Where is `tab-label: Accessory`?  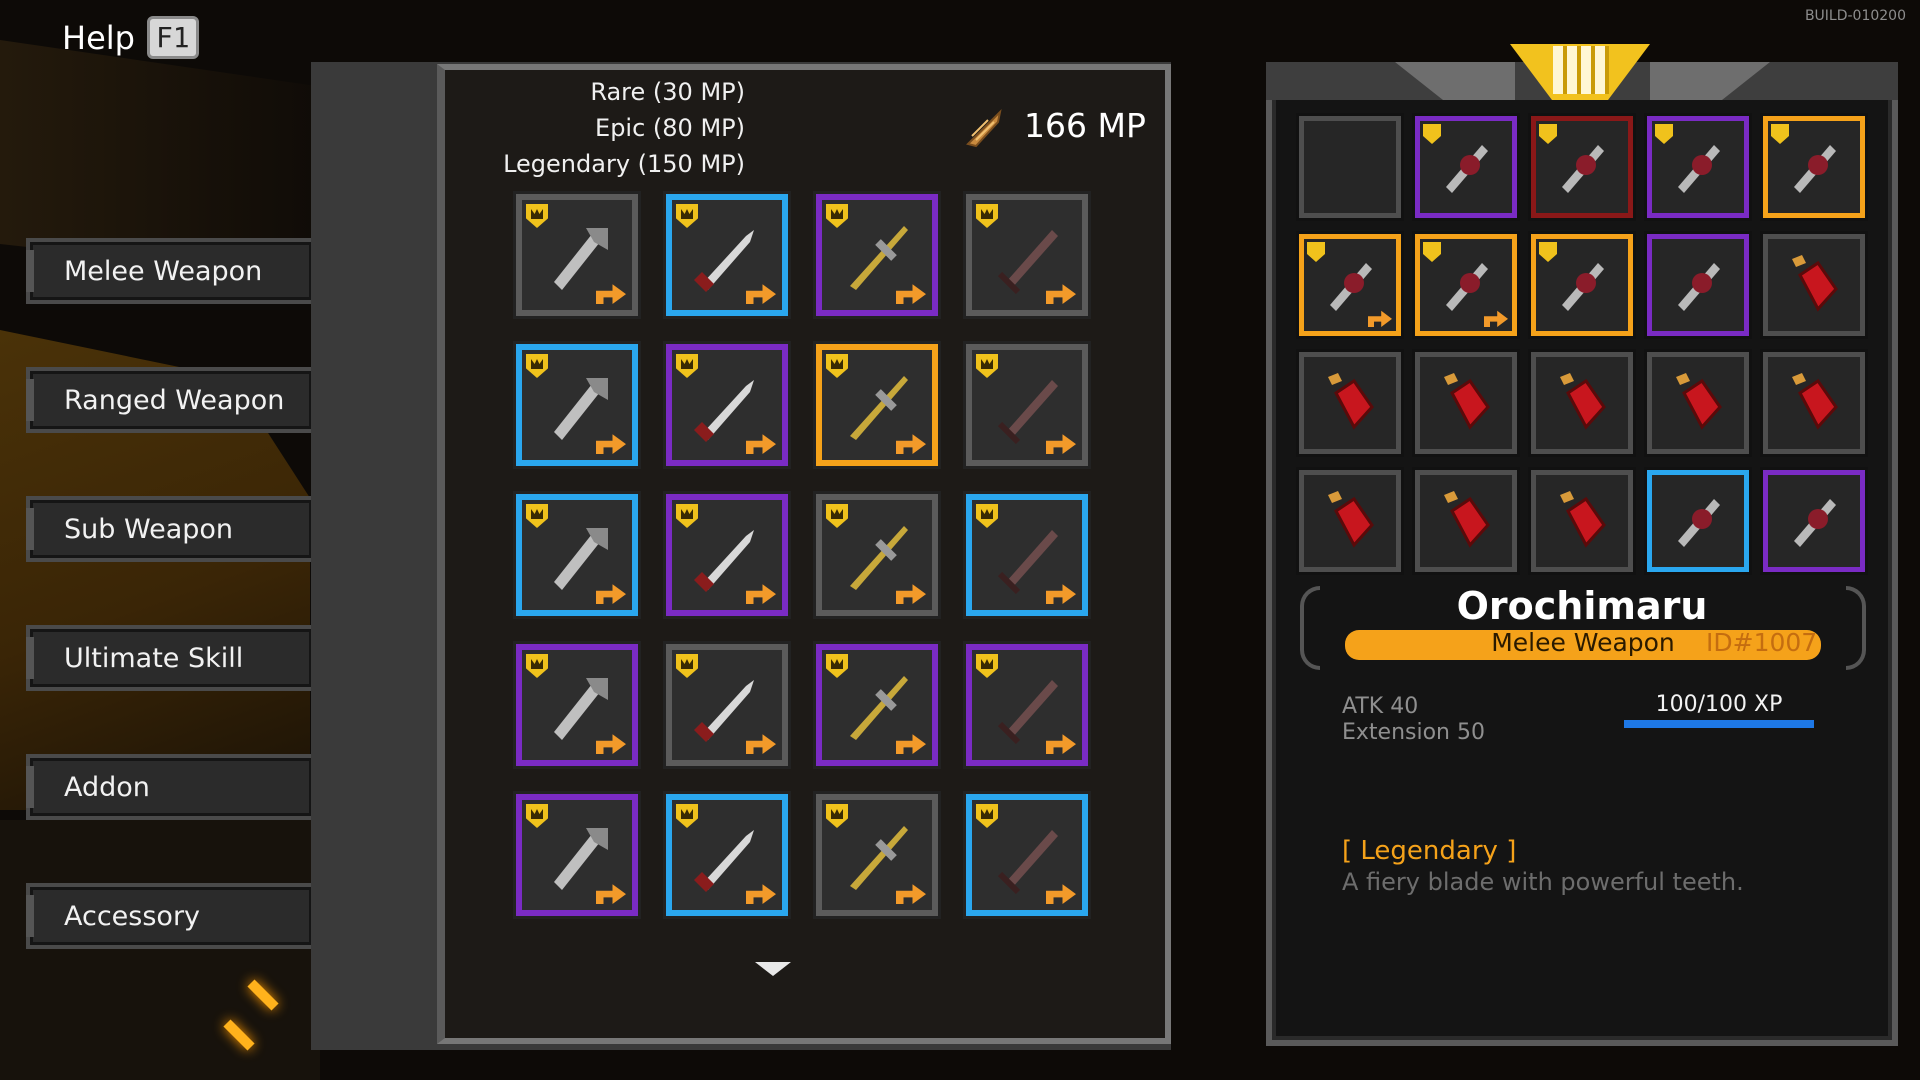 tab-label: Accessory is located at coordinates (132, 916).